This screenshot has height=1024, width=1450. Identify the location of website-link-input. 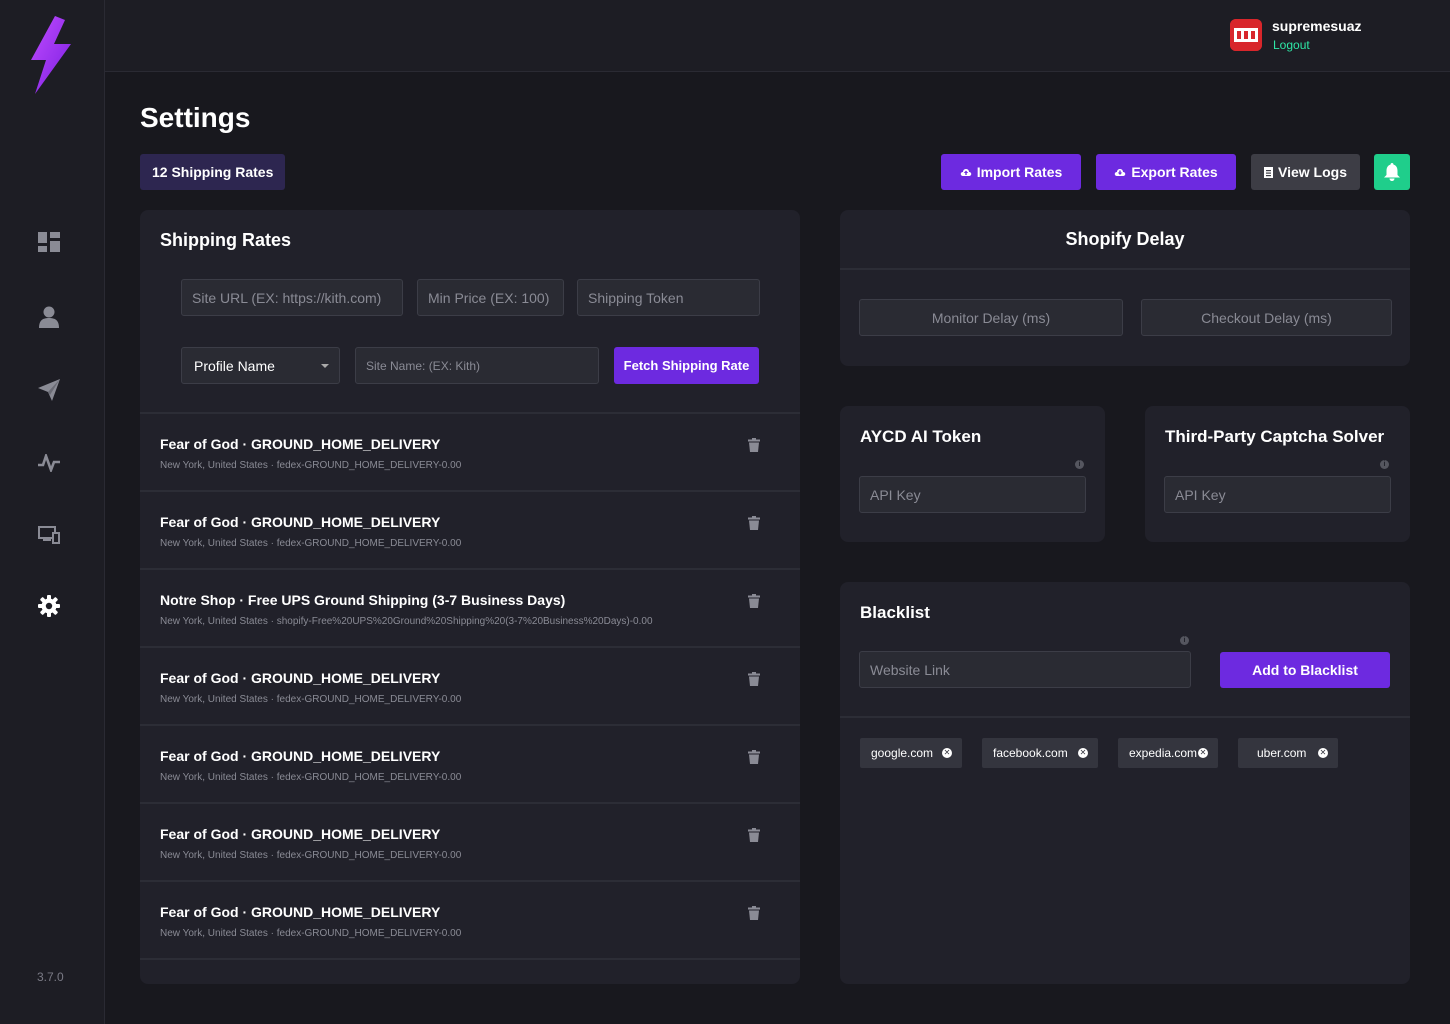
(1025, 669).